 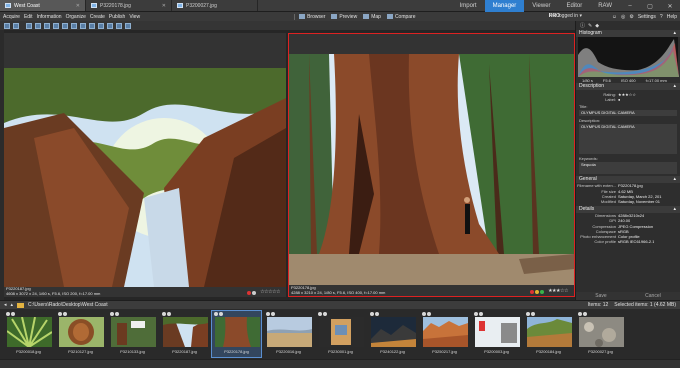 What do you see at coordinates (80, 334) in the screenshot?
I see `thumbnail: P3210127.jpg` at bounding box center [80, 334].